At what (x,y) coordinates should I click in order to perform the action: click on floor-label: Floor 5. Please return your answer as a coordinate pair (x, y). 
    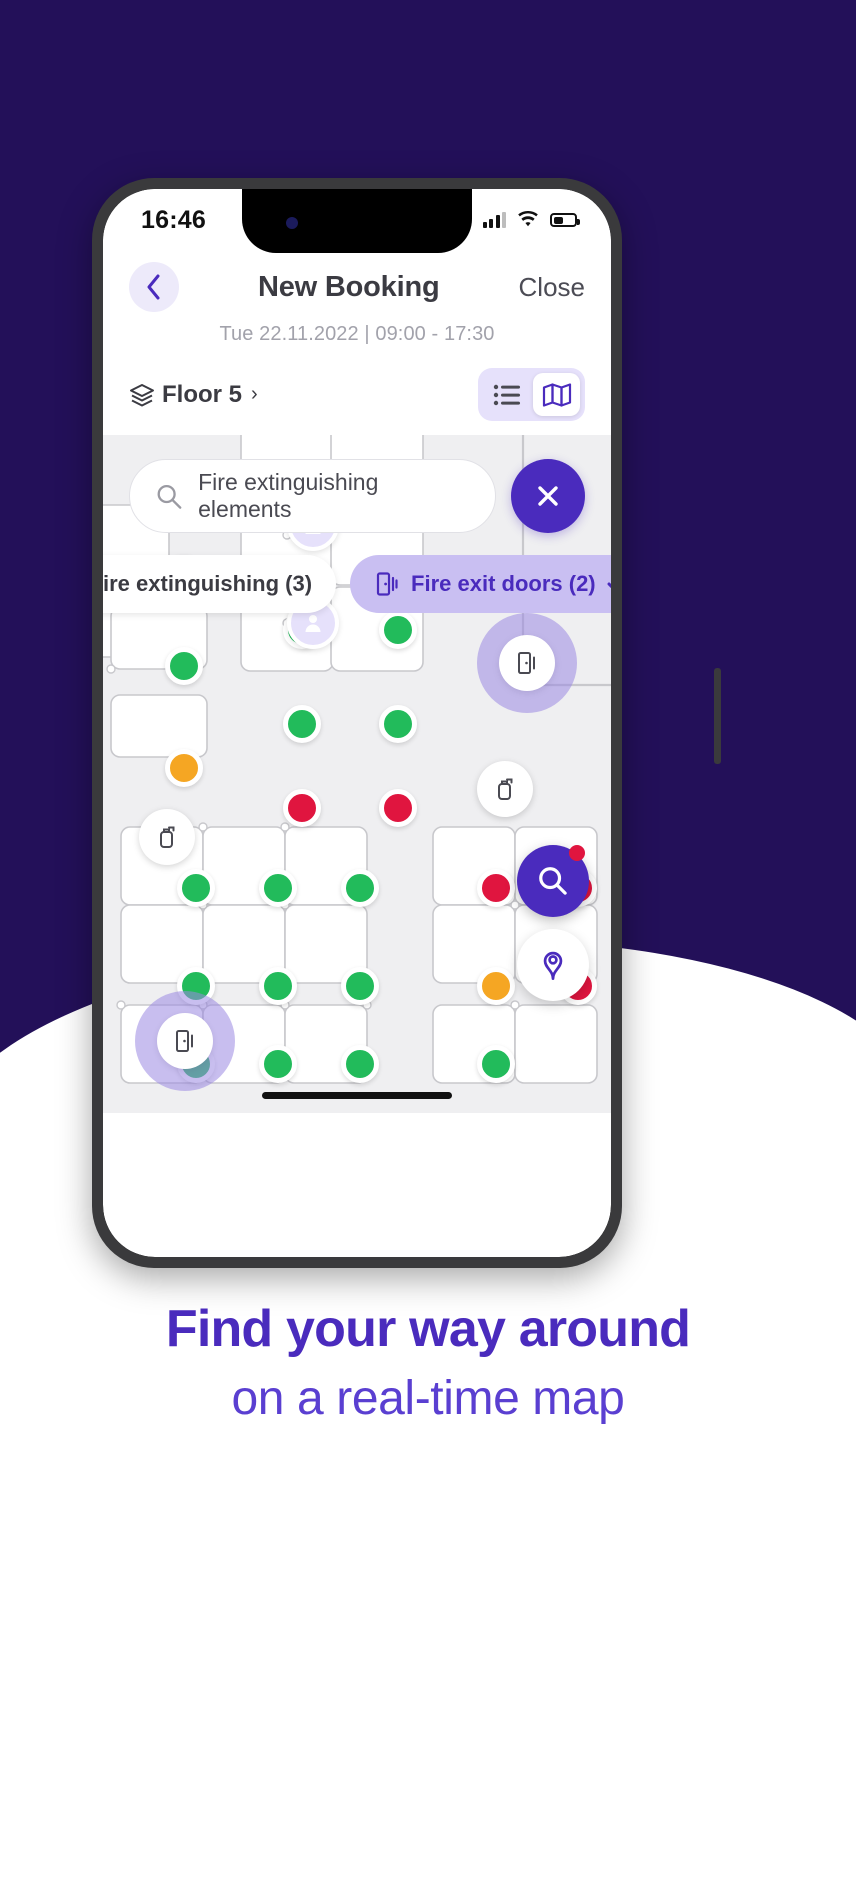
    Looking at the image, I should click on (202, 394).